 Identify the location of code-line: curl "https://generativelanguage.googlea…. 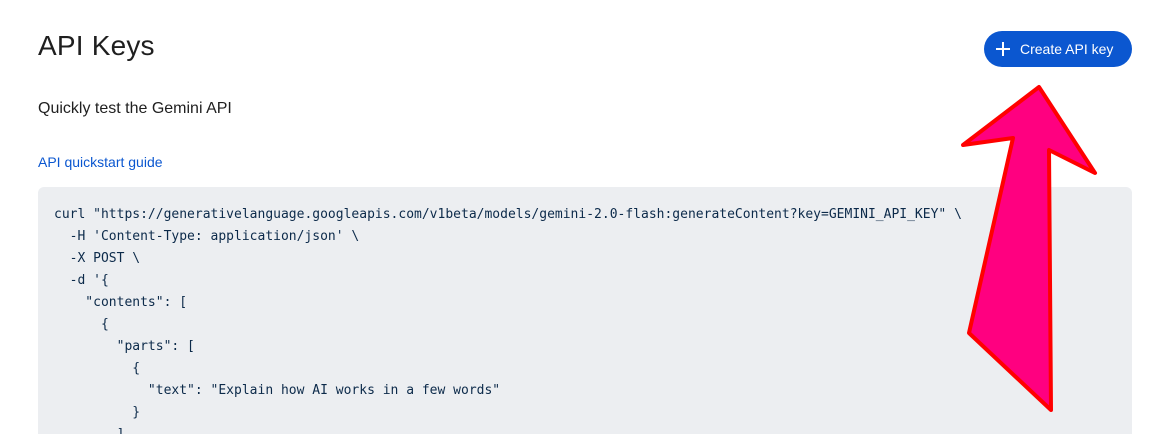
(508, 214).